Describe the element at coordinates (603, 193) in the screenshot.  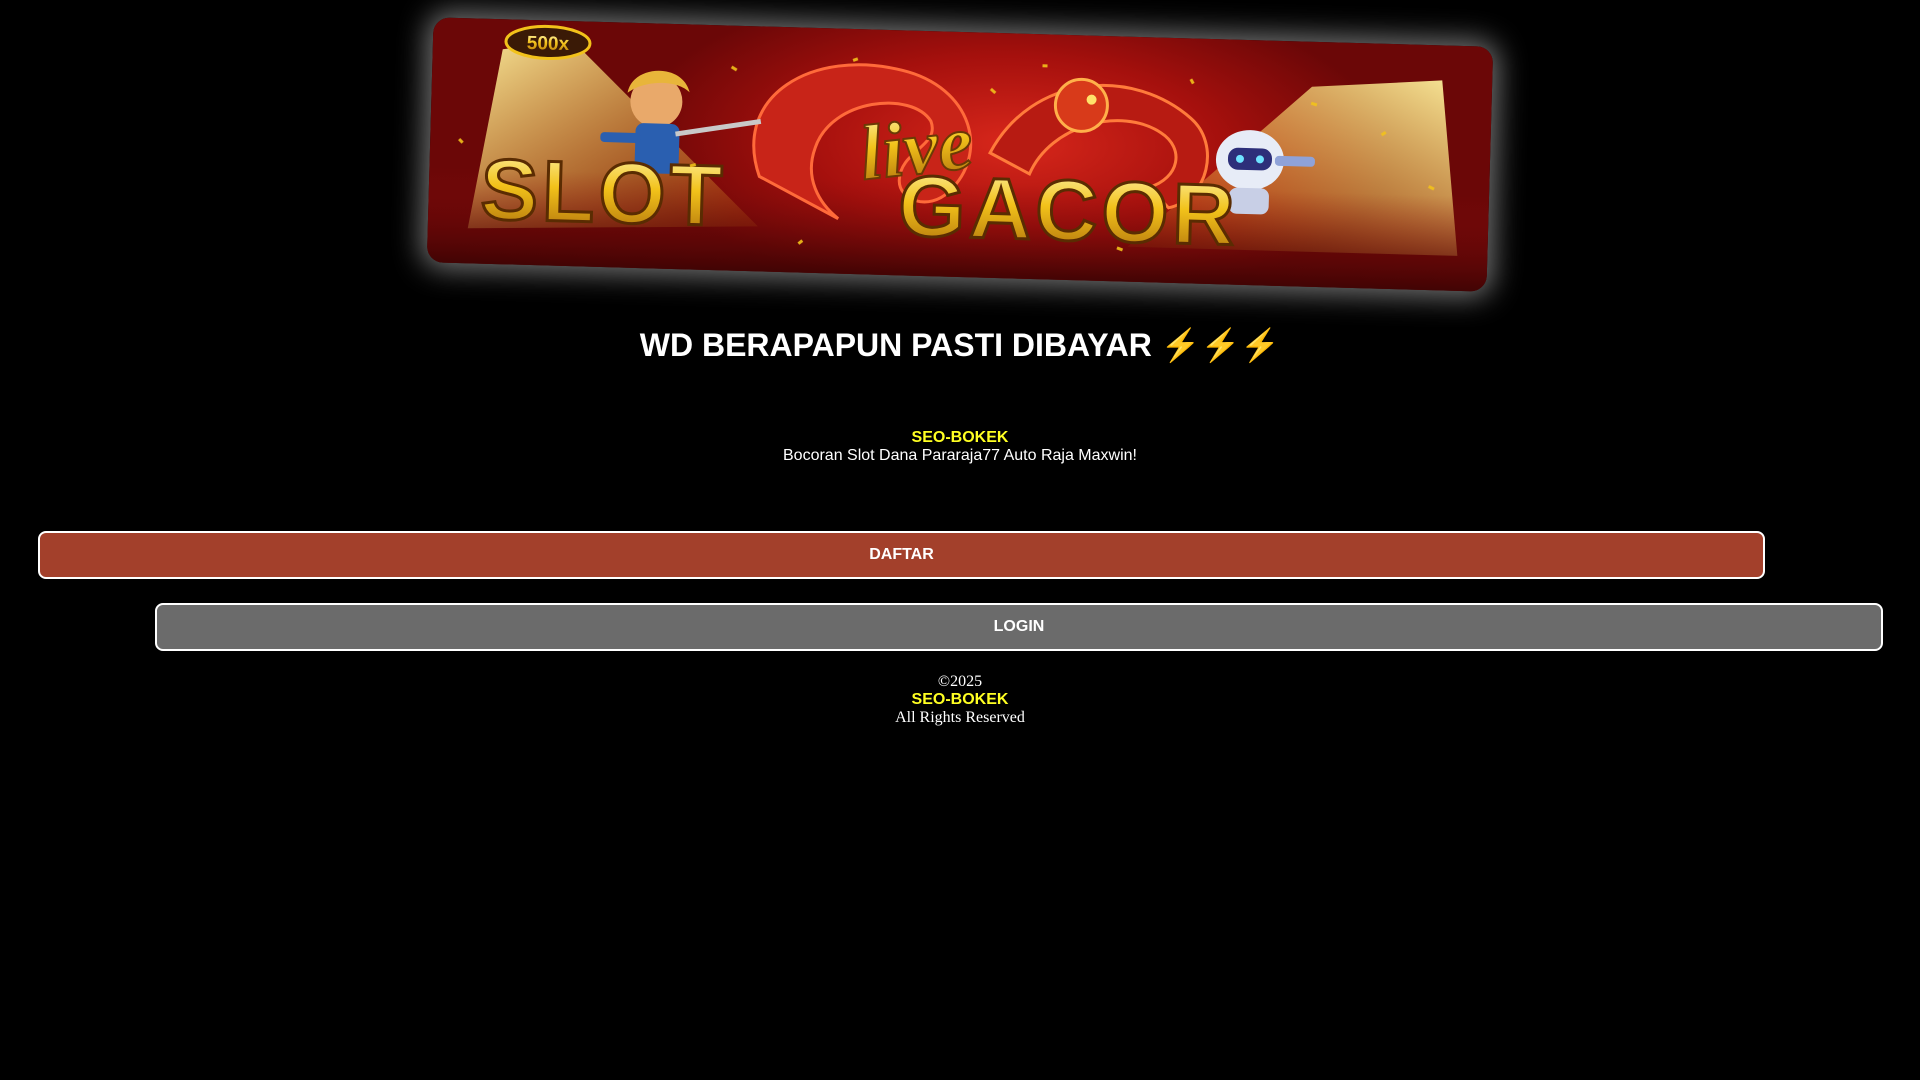
I see `banner-title-left: SLOT` at that location.